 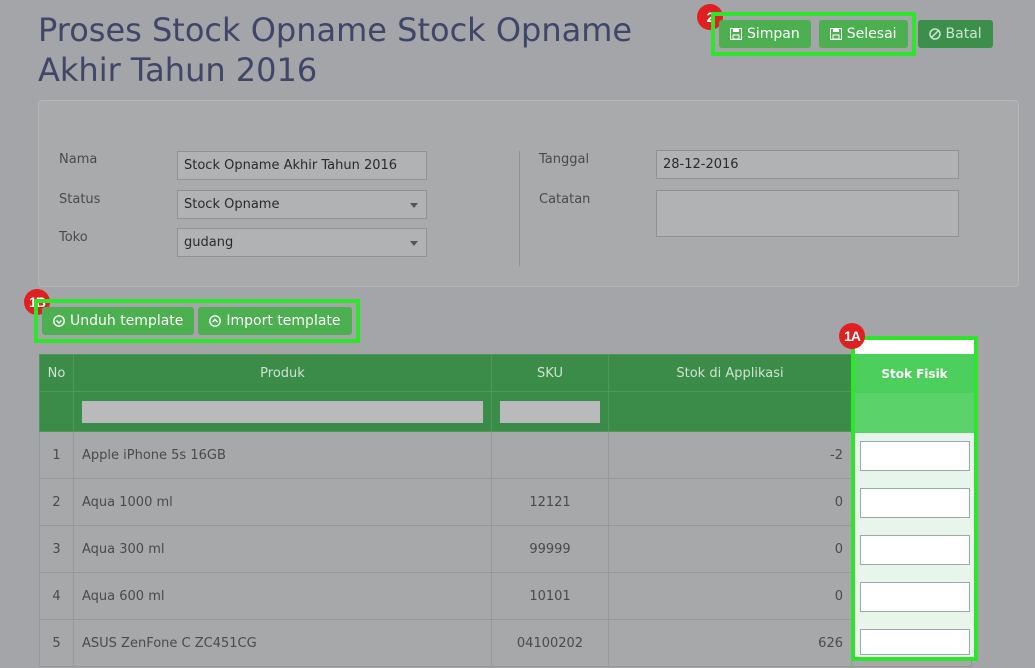 I want to click on status-select: Stock Opname, so click(x=302, y=204).